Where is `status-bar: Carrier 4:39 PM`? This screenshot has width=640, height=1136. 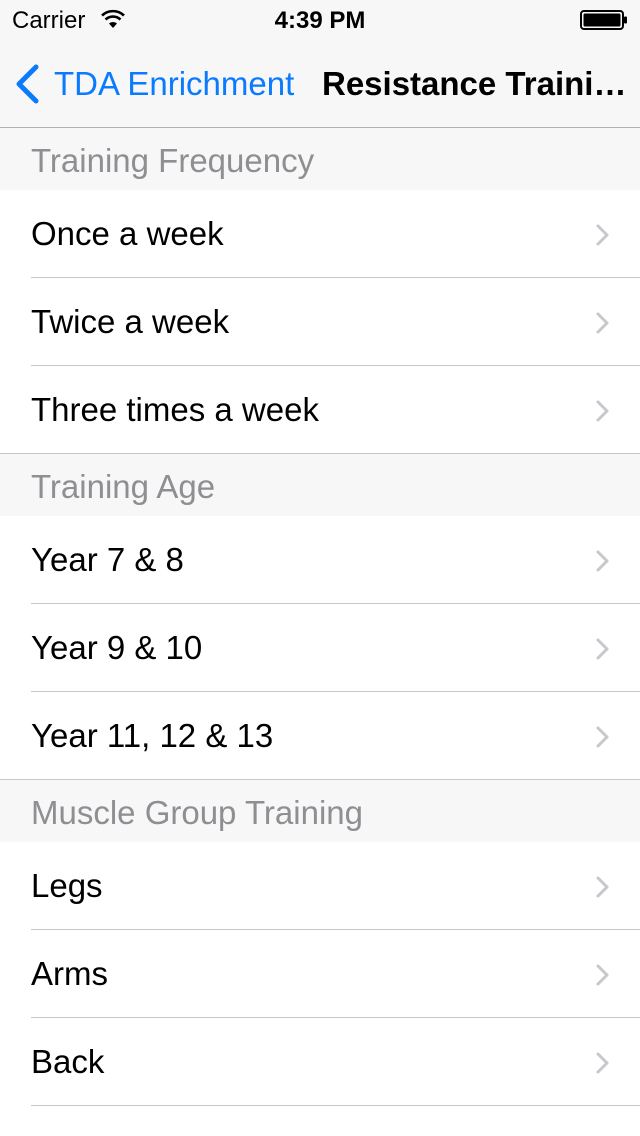
status-bar: Carrier 4:39 PM is located at coordinates (320, 20).